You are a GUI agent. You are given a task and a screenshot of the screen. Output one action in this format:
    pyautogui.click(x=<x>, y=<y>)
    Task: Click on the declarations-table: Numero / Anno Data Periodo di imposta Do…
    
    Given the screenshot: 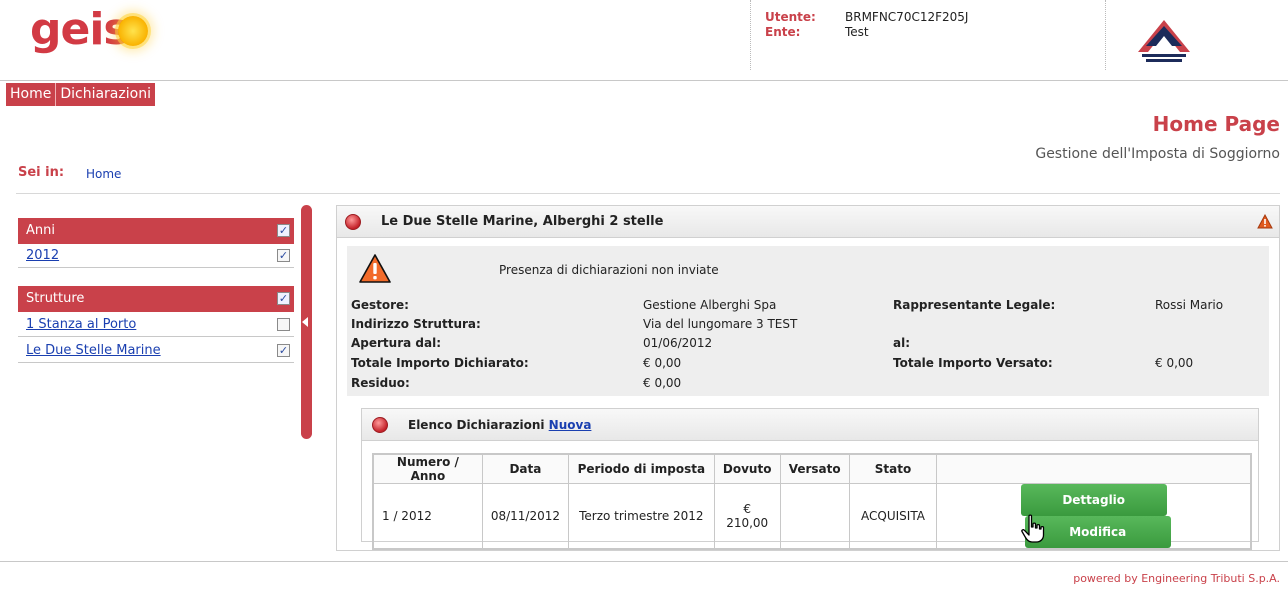 What is the action you would take?
    pyautogui.click(x=812, y=501)
    